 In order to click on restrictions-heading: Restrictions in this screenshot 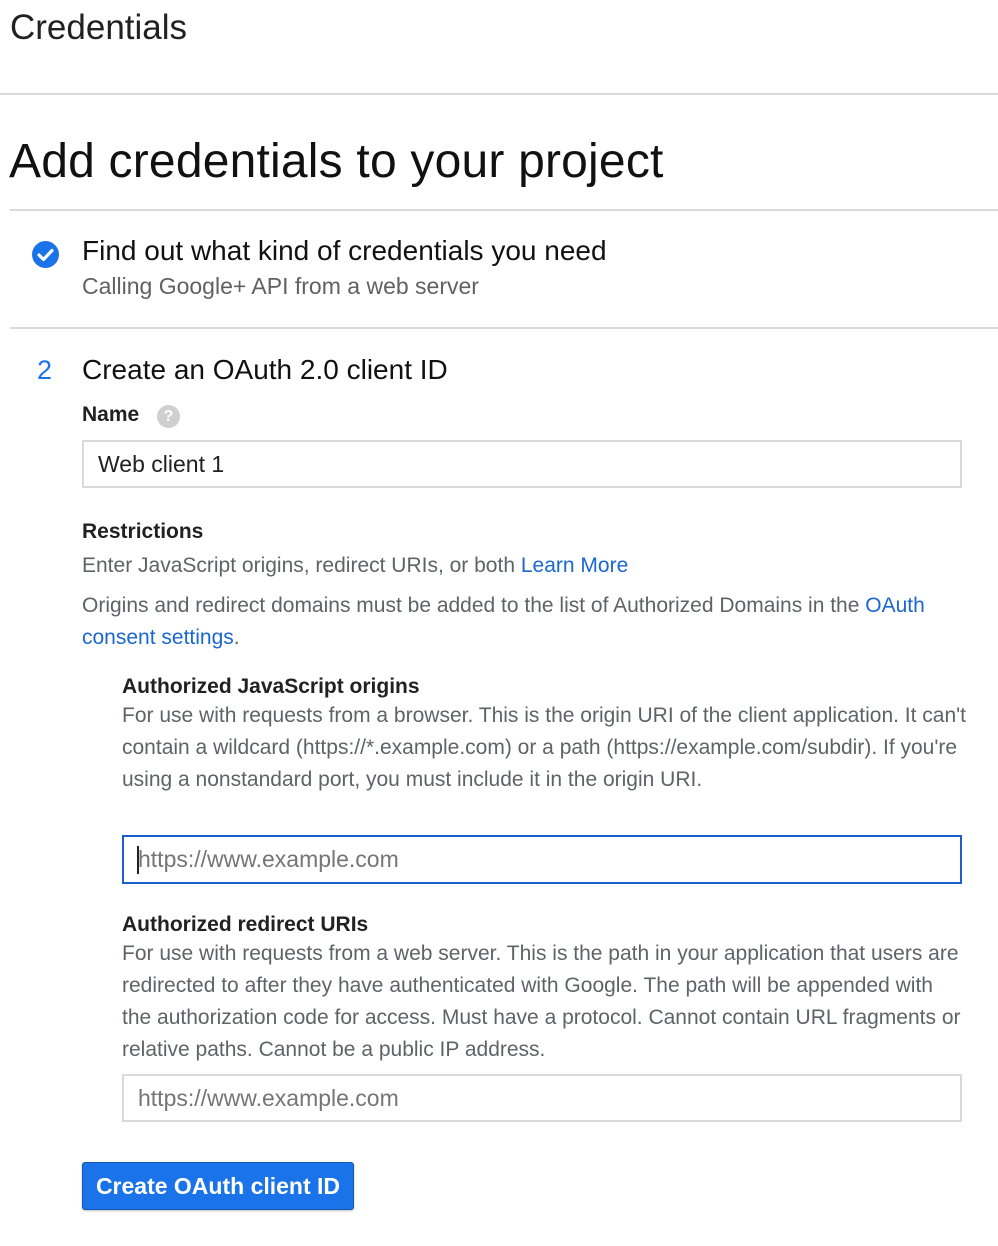, I will do `click(143, 531)`.